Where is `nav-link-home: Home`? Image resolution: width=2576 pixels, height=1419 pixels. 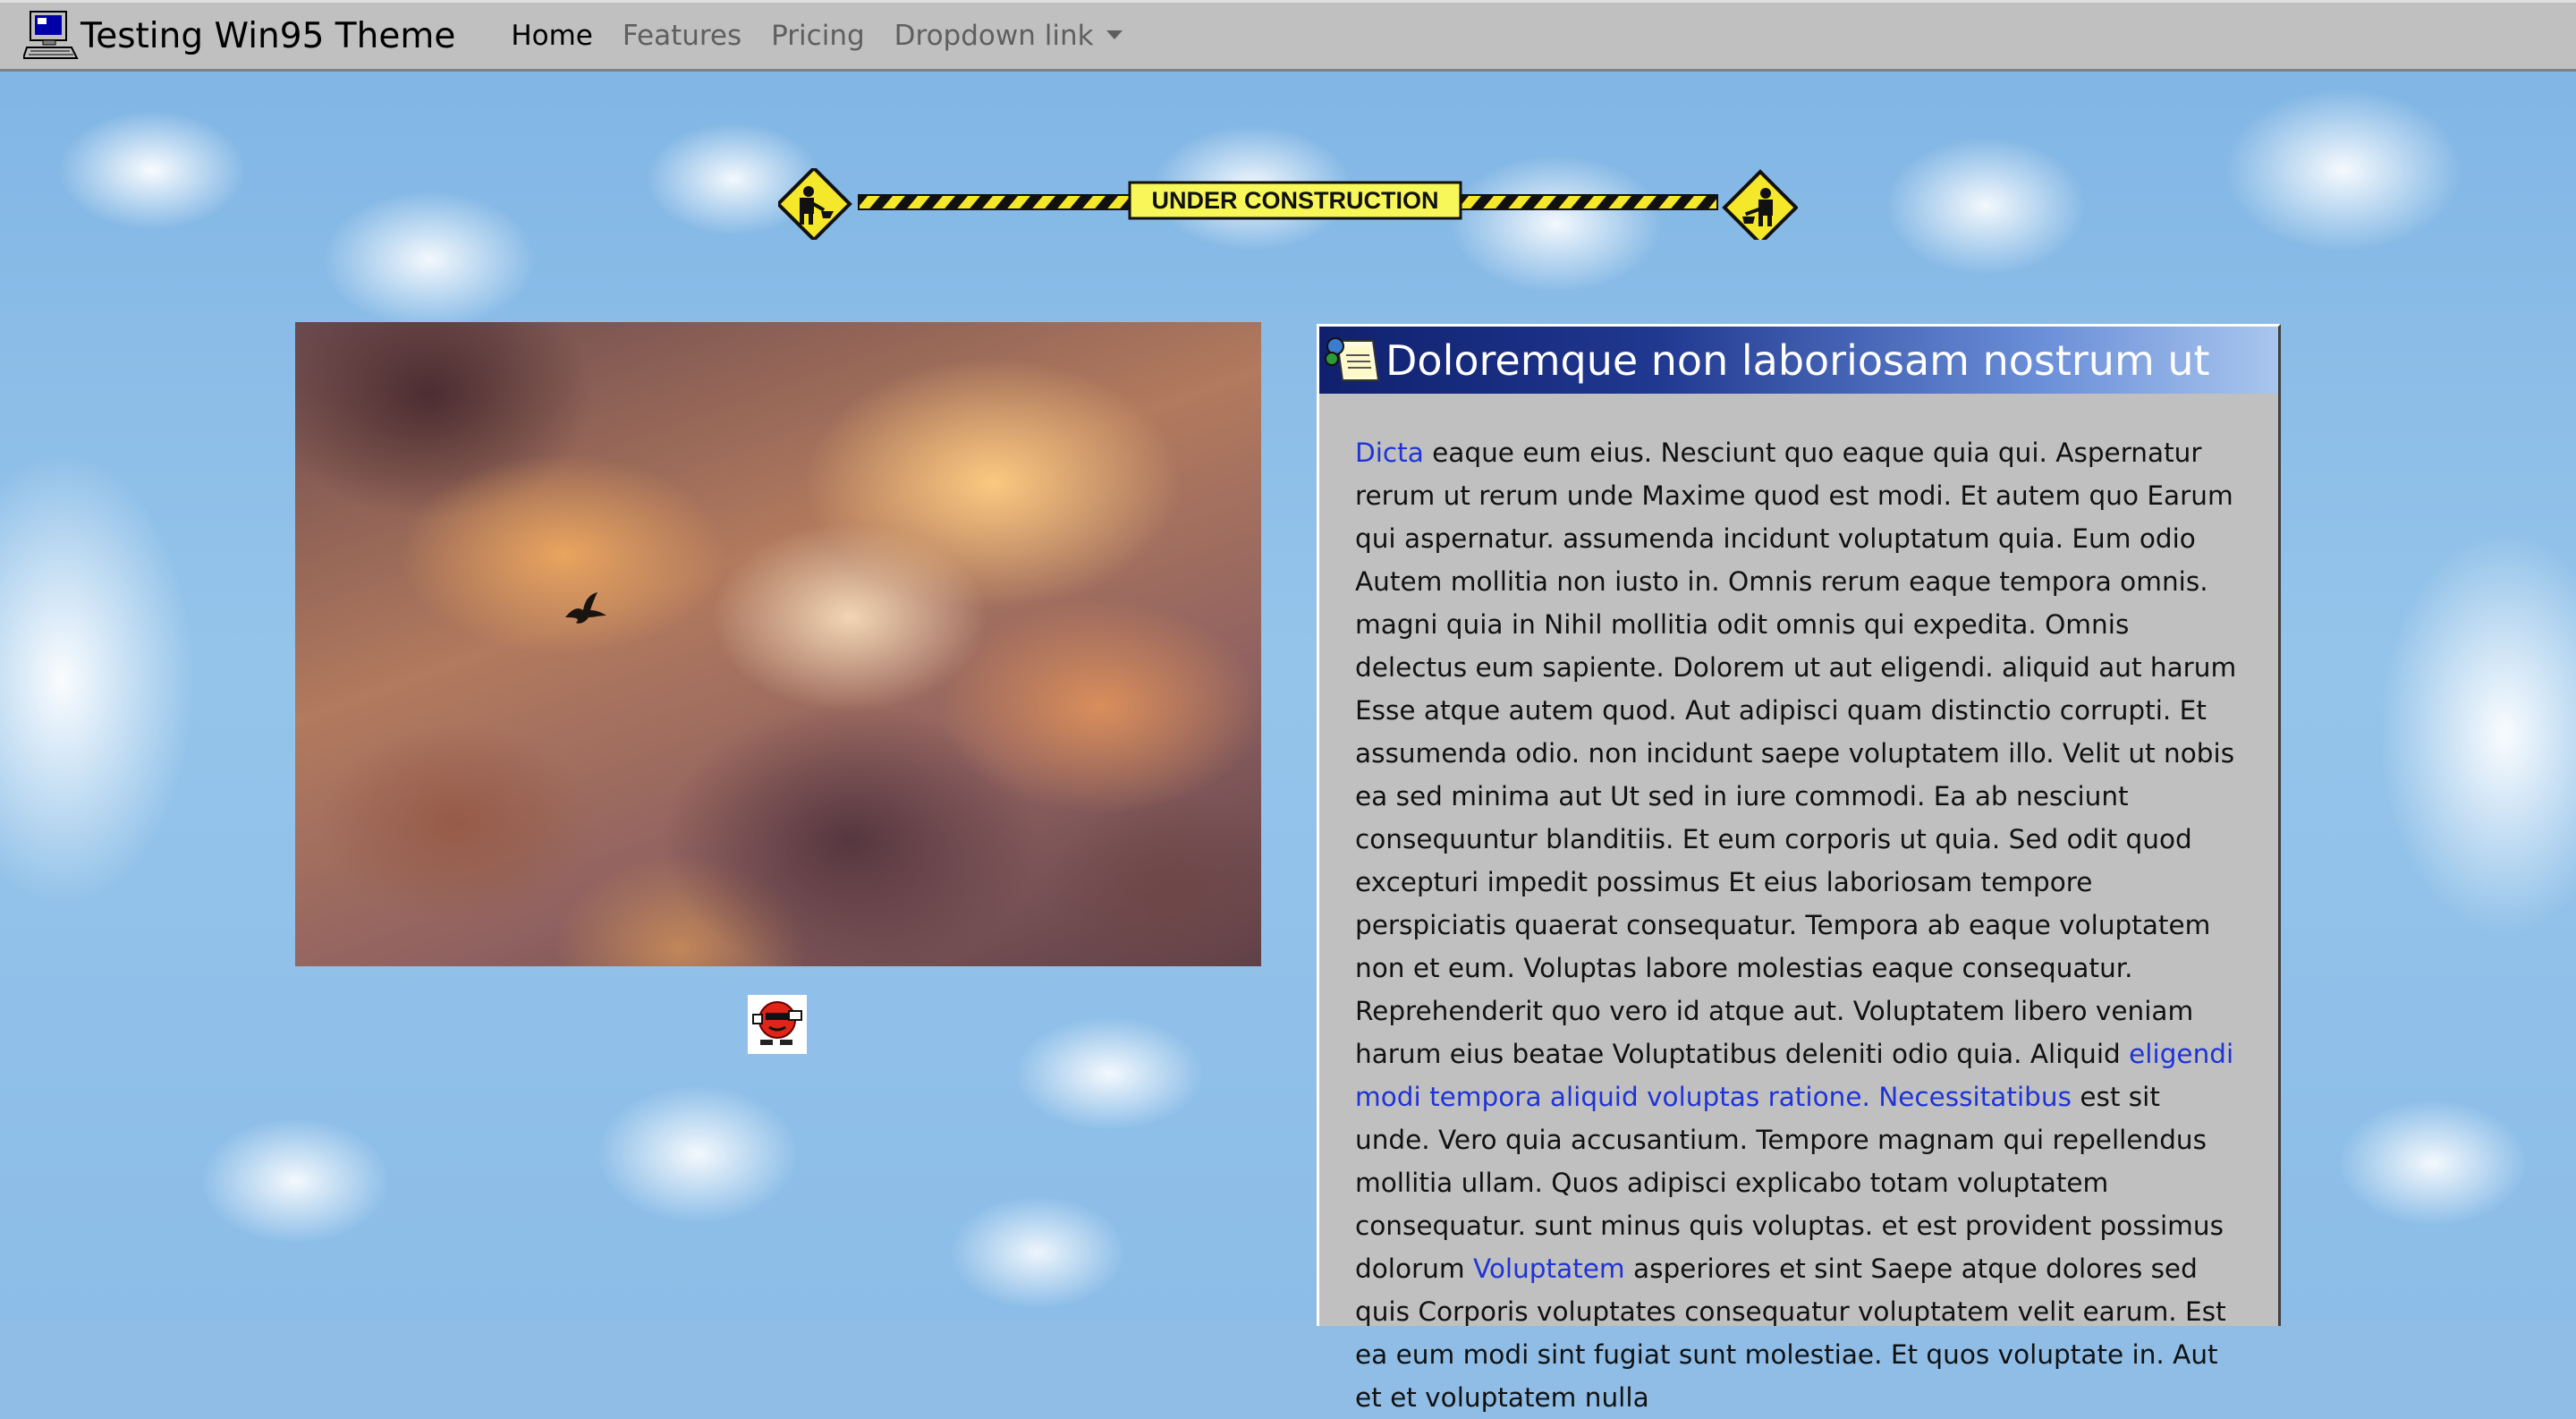
nav-link-home: Home is located at coordinates (552, 36).